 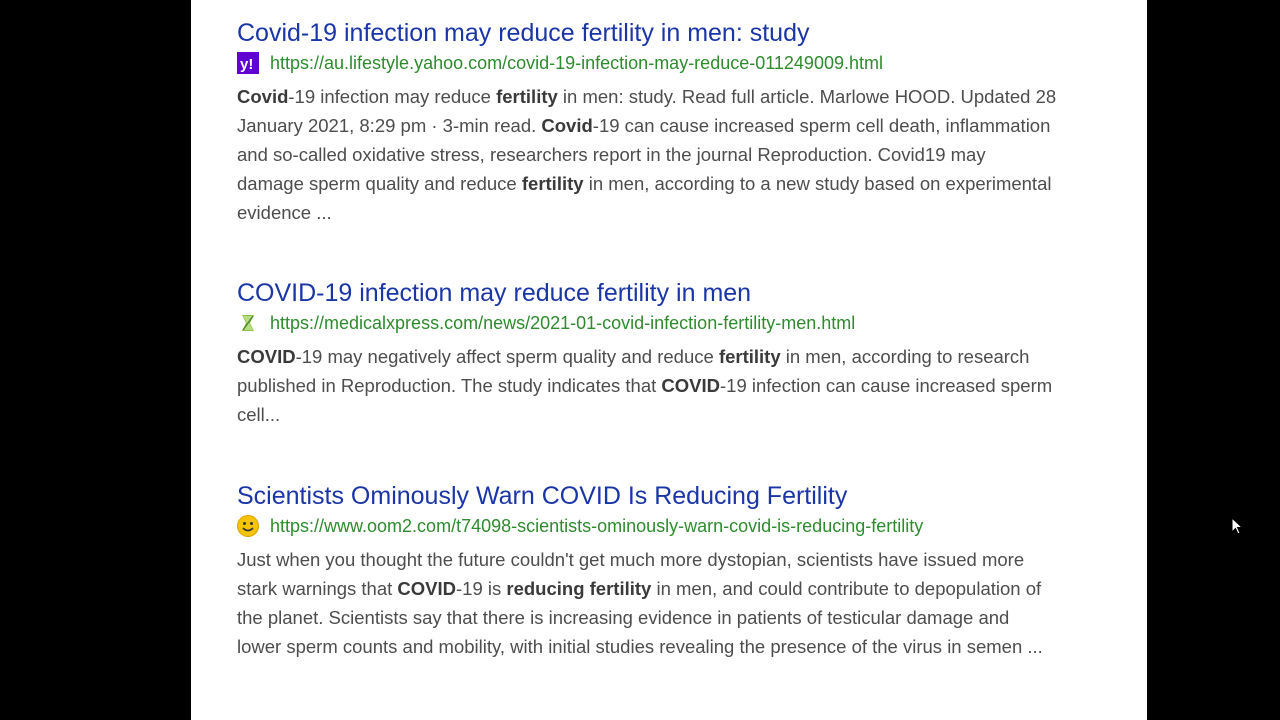 What do you see at coordinates (481, 588) in the screenshot?
I see `snippet-text: -19 is` at bounding box center [481, 588].